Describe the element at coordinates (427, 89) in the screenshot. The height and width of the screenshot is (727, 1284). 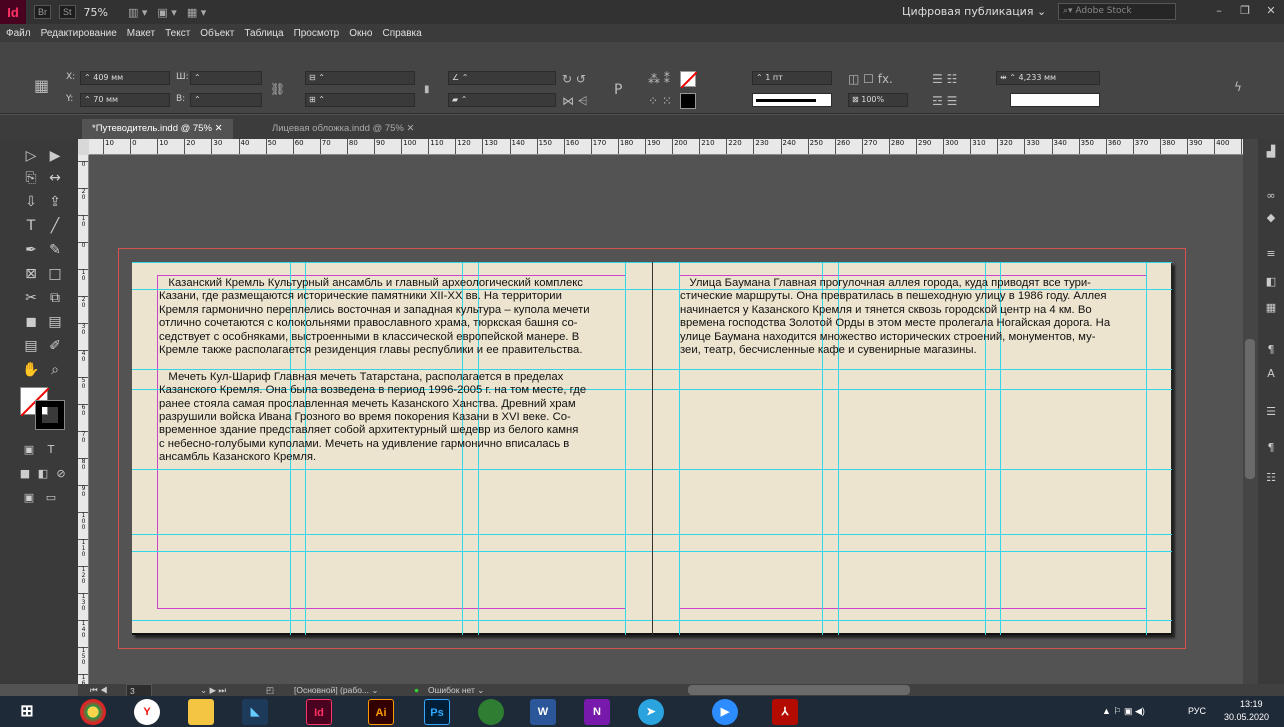
I see `lock-icon: ▮` at that location.